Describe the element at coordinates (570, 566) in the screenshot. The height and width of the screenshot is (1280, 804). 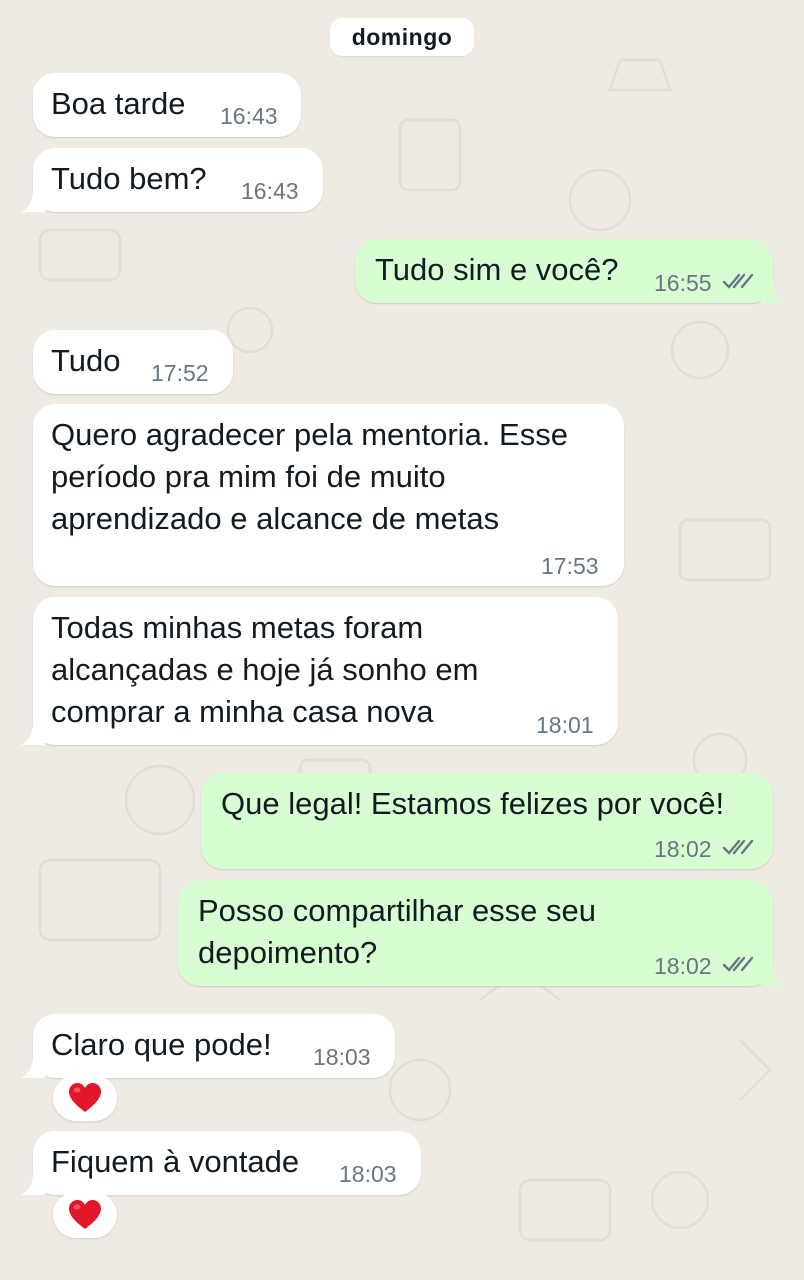
I see `message-time: 17:53` at that location.